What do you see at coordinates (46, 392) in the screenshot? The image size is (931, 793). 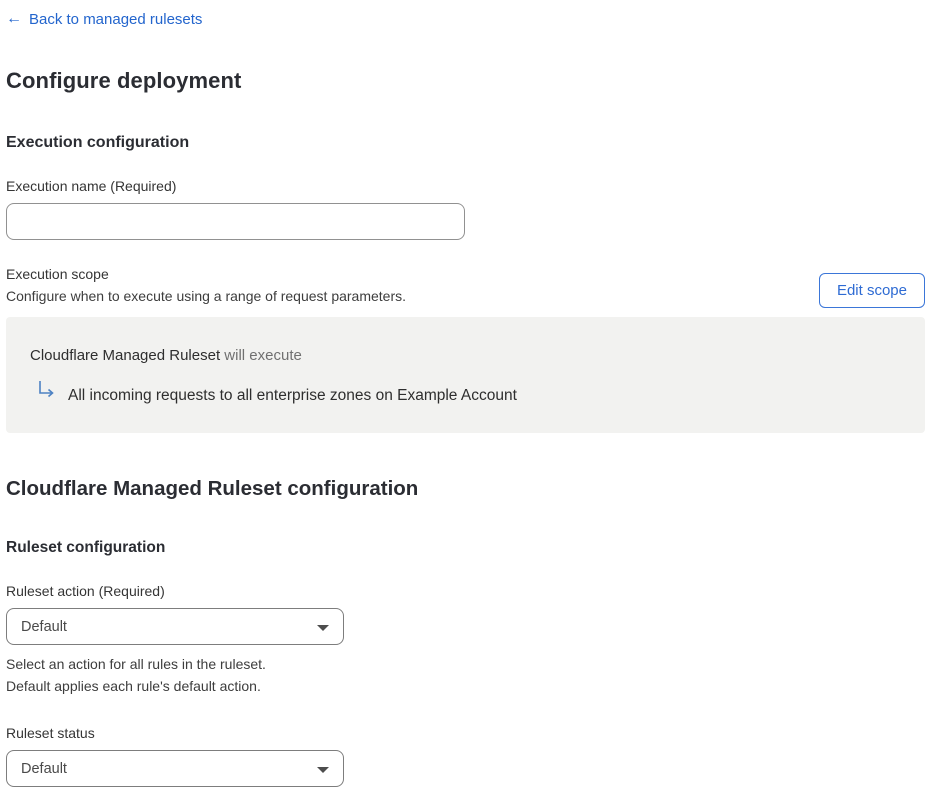 I see `down-right-arrow-icon` at bounding box center [46, 392].